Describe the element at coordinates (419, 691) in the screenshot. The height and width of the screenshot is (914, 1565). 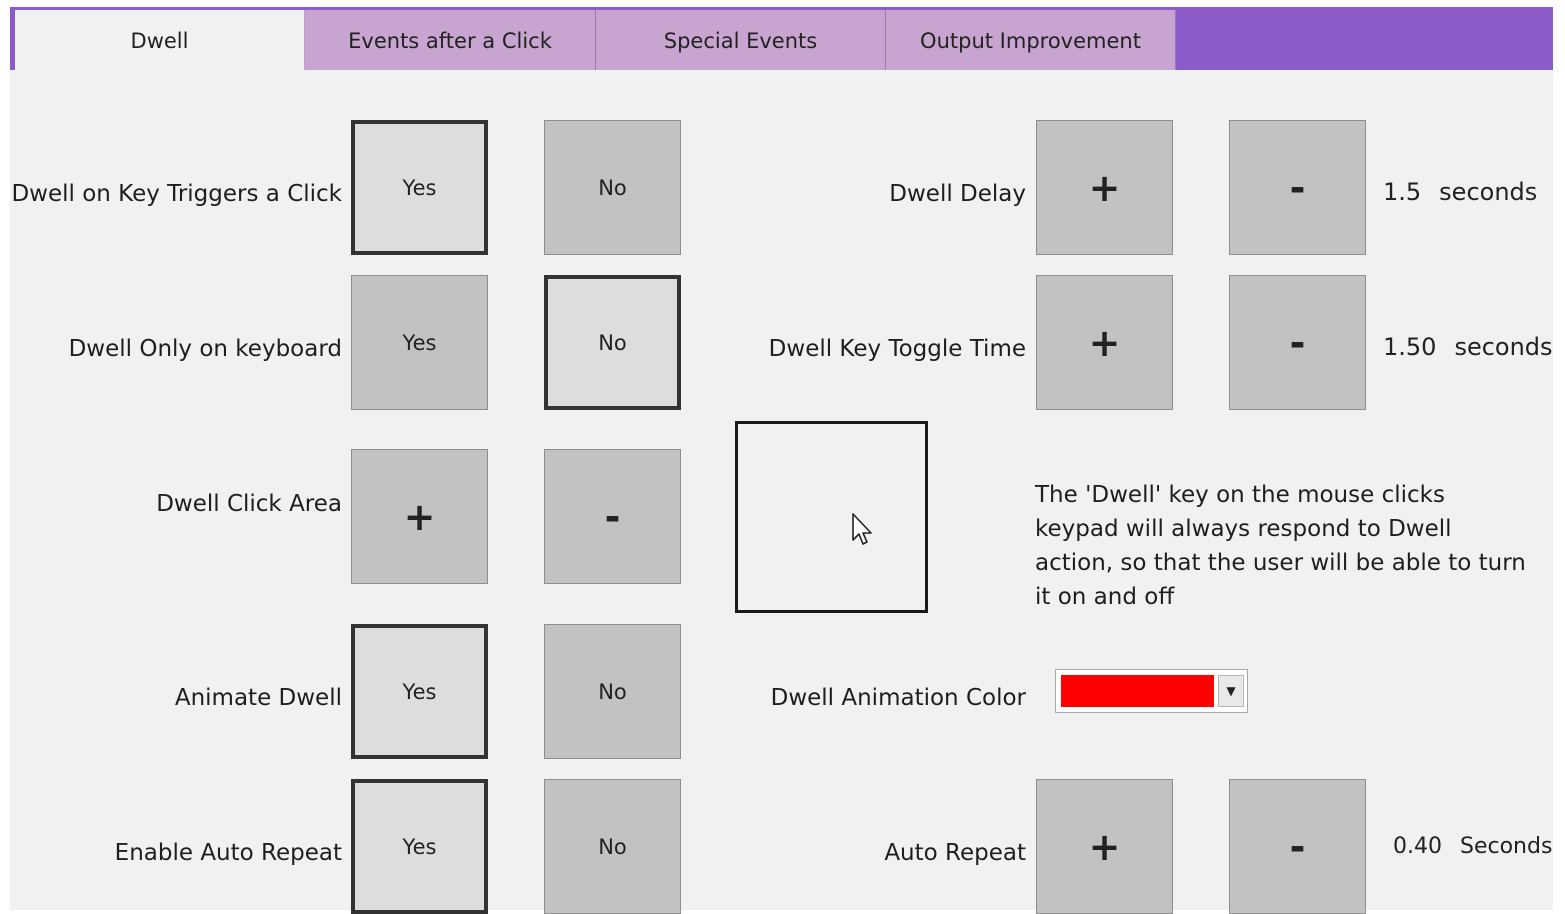
I see `animate-dwell-yes-button: Yes` at that location.